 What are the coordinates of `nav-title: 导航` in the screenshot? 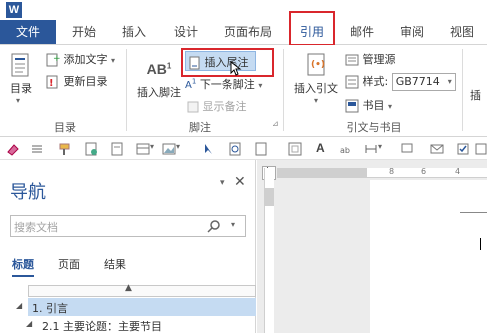 It's located at (28, 192).